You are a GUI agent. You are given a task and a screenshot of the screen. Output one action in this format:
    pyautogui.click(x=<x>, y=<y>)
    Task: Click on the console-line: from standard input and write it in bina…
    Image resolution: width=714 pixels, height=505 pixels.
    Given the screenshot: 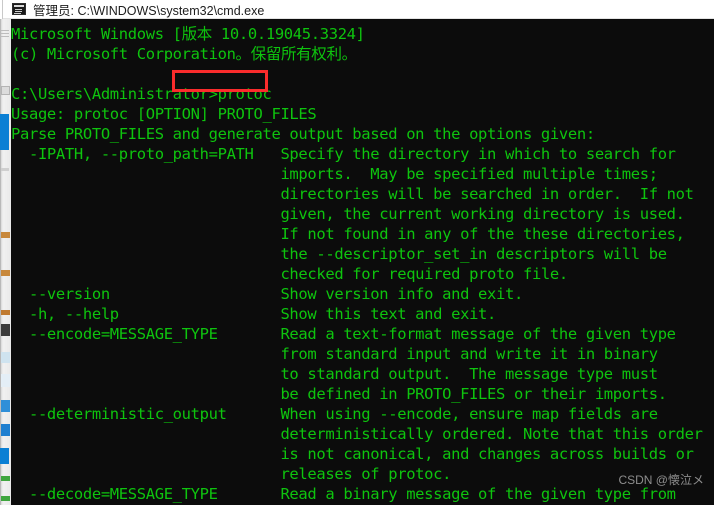 What is the action you would take?
    pyautogui.click(x=334, y=354)
    